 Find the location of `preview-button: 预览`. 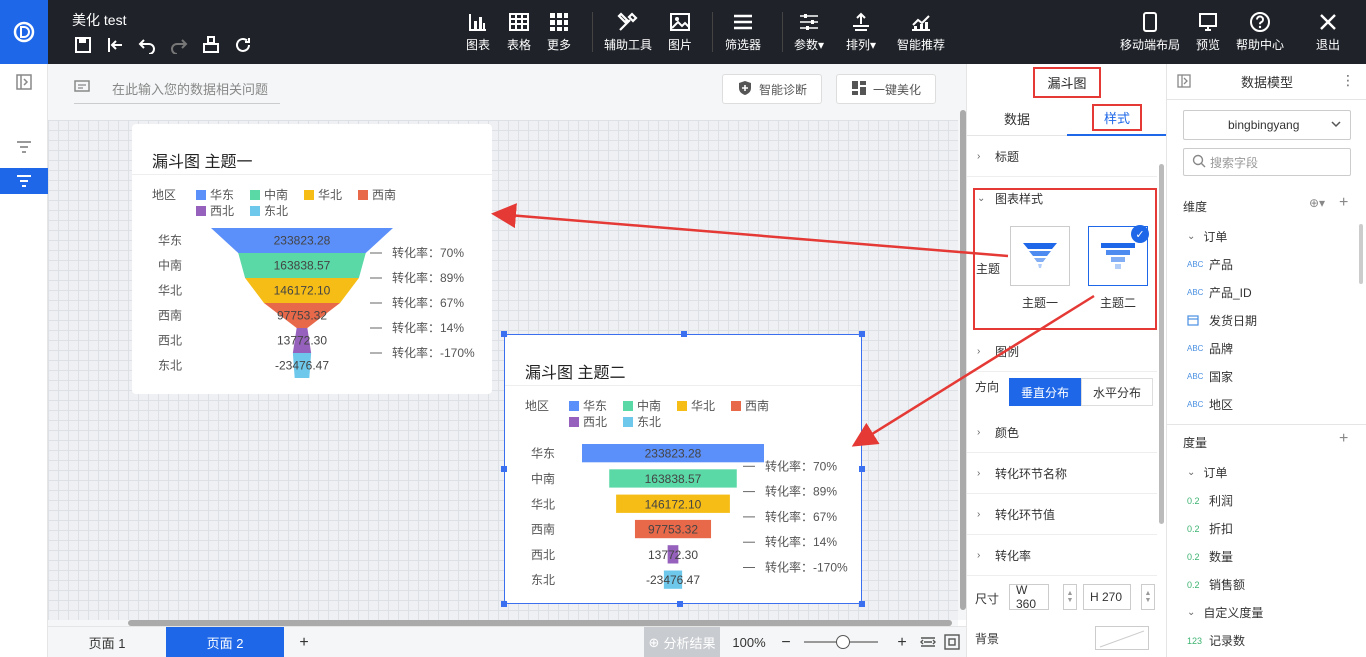

preview-button: 预览 is located at coordinates (1208, 33).